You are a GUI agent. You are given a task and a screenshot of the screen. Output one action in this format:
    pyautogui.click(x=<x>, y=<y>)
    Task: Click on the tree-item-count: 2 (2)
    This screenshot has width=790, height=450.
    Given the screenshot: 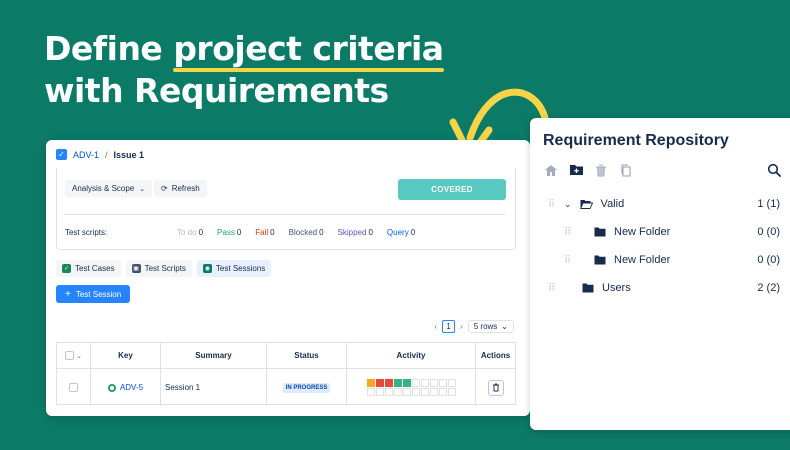 What is the action you would take?
    pyautogui.click(x=768, y=288)
    